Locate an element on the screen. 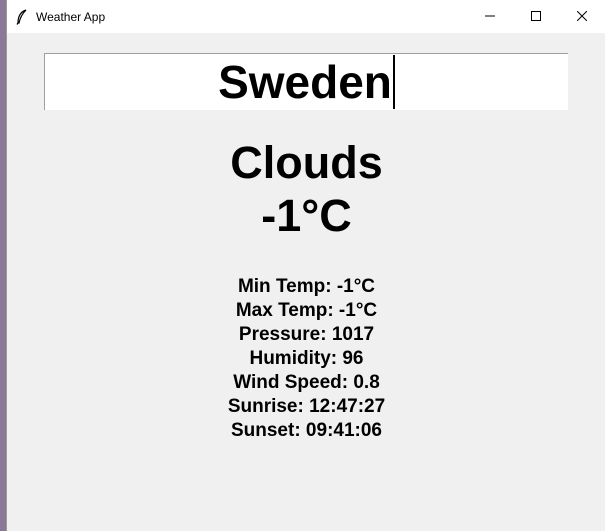 The width and height of the screenshot is (605, 531). window-title: Weather App is located at coordinates (71, 16).